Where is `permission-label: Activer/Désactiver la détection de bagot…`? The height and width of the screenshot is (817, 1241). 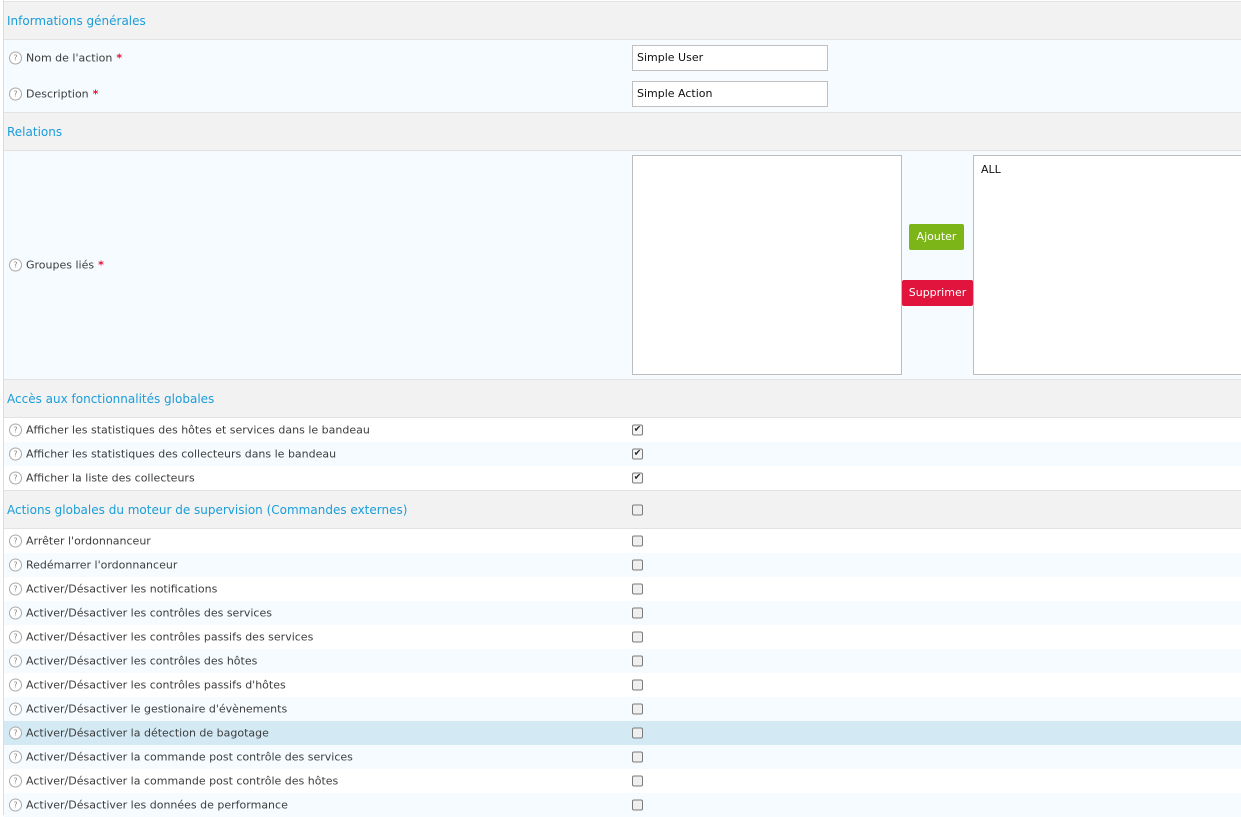
permission-label: Activer/Désactiver la détection de bagot… is located at coordinates (147, 733).